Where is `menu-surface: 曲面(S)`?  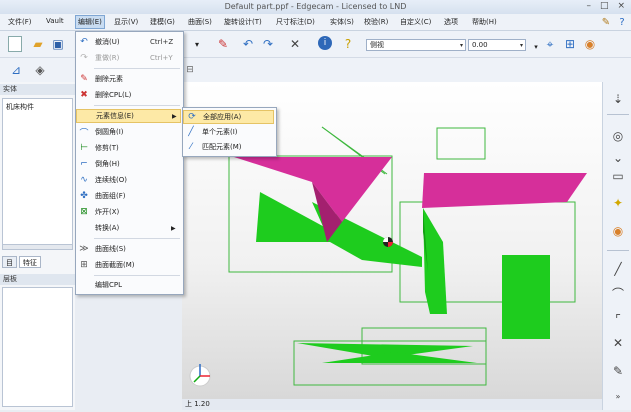
menu-surface: 曲面(S) is located at coordinates (200, 22).